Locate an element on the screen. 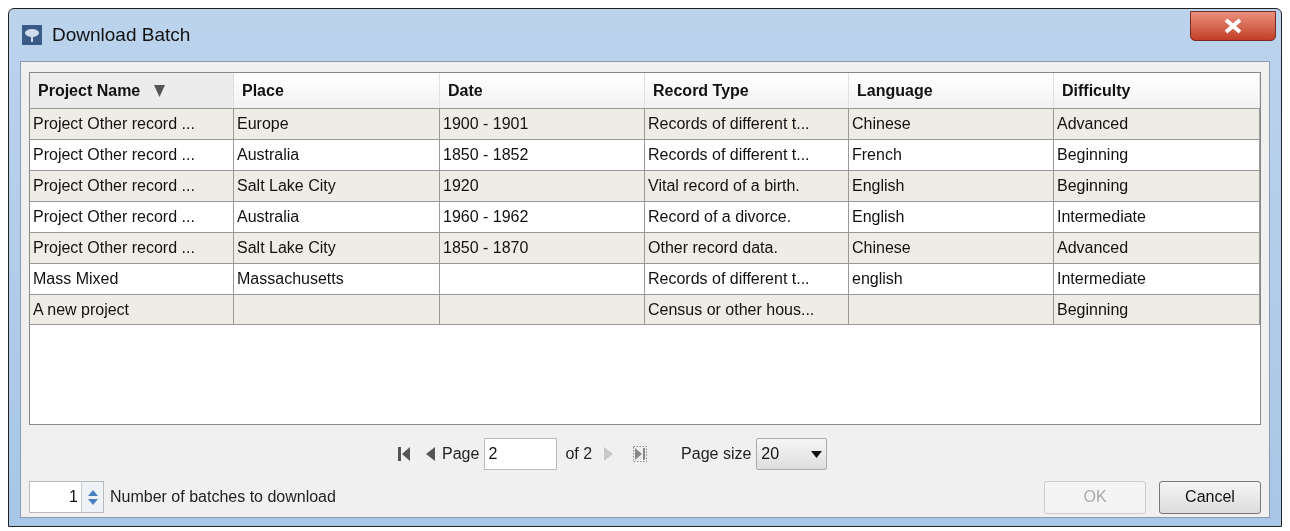  table-cell-text: A new project is located at coordinates (81, 309).